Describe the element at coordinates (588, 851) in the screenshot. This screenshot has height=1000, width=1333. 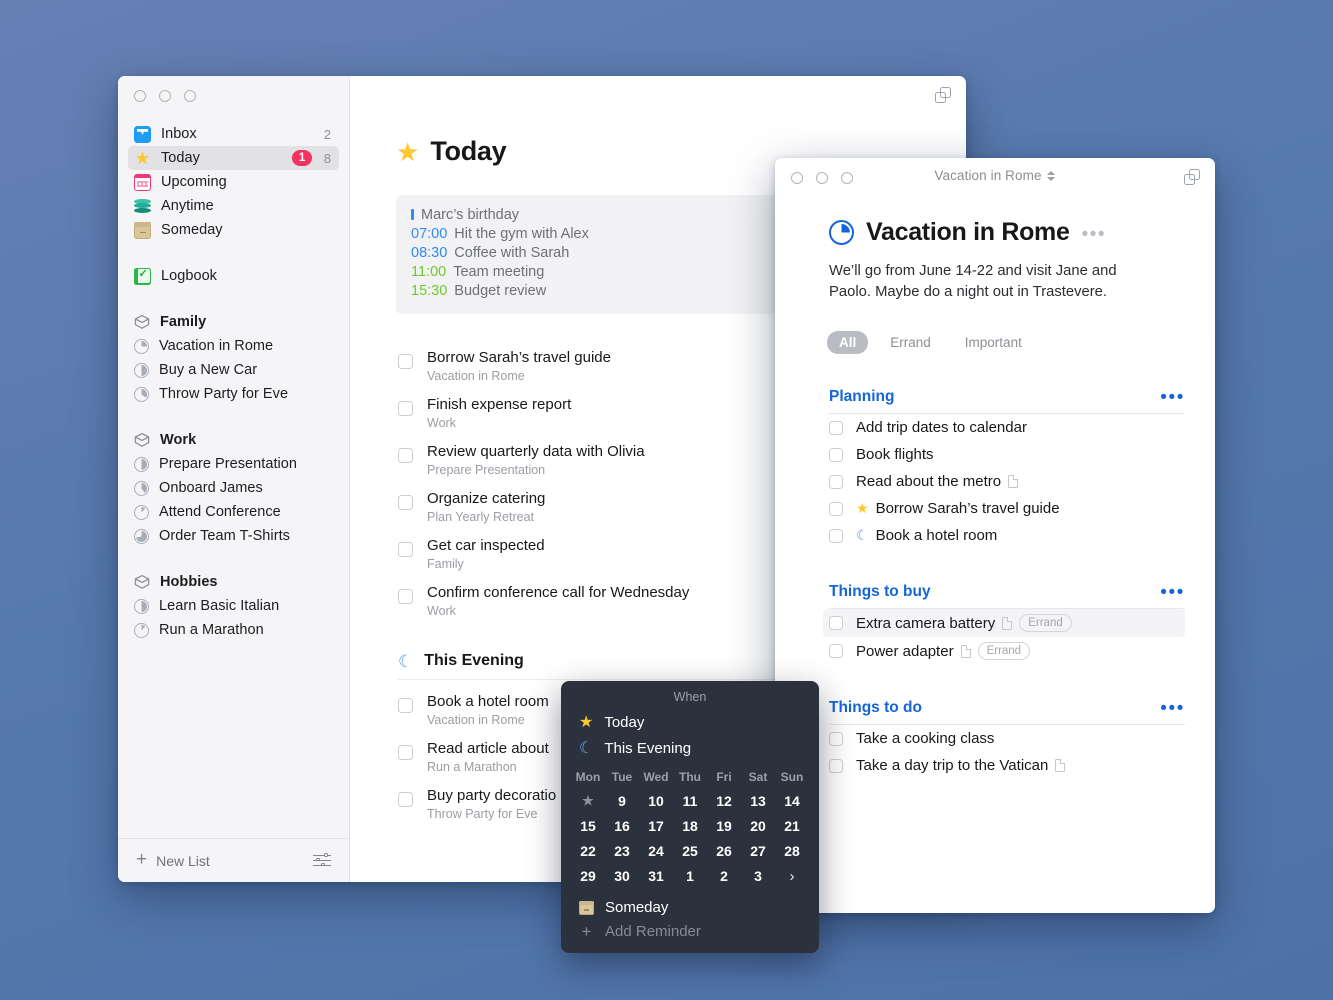
I see `calendar-day-cell: 22` at that location.